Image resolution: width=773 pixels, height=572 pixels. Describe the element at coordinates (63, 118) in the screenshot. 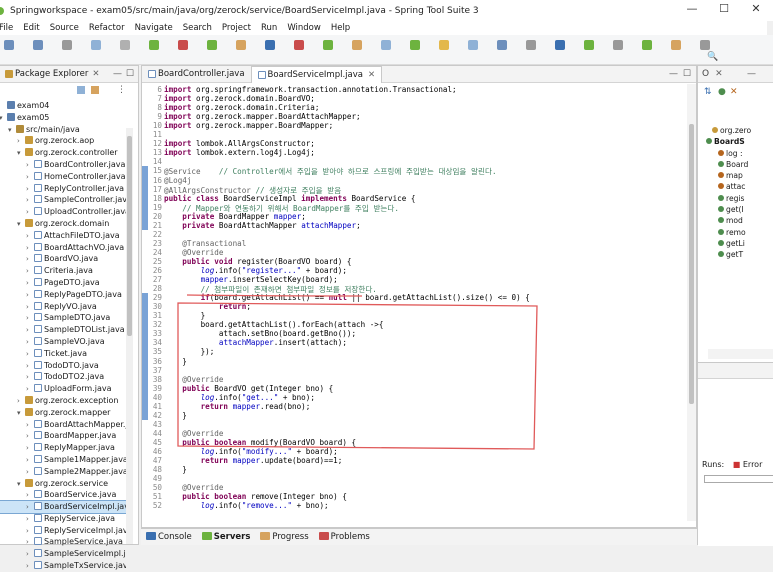

I see `tree-item: ▾ exam05` at that location.